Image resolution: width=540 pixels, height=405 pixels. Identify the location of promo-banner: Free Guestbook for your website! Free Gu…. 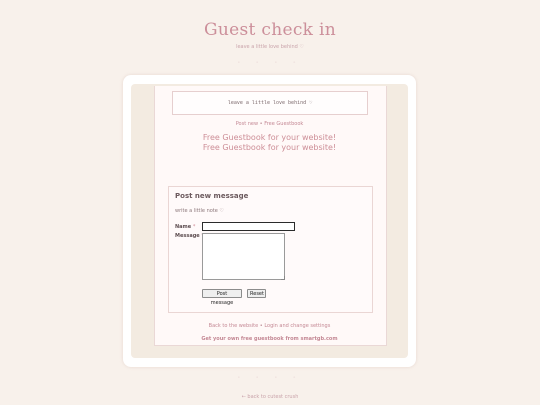
(269, 143).